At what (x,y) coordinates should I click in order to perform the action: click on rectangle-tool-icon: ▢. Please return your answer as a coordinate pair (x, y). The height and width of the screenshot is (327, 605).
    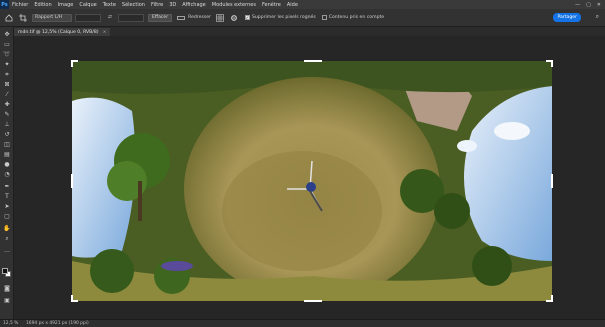
    Looking at the image, I should click on (7, 216).